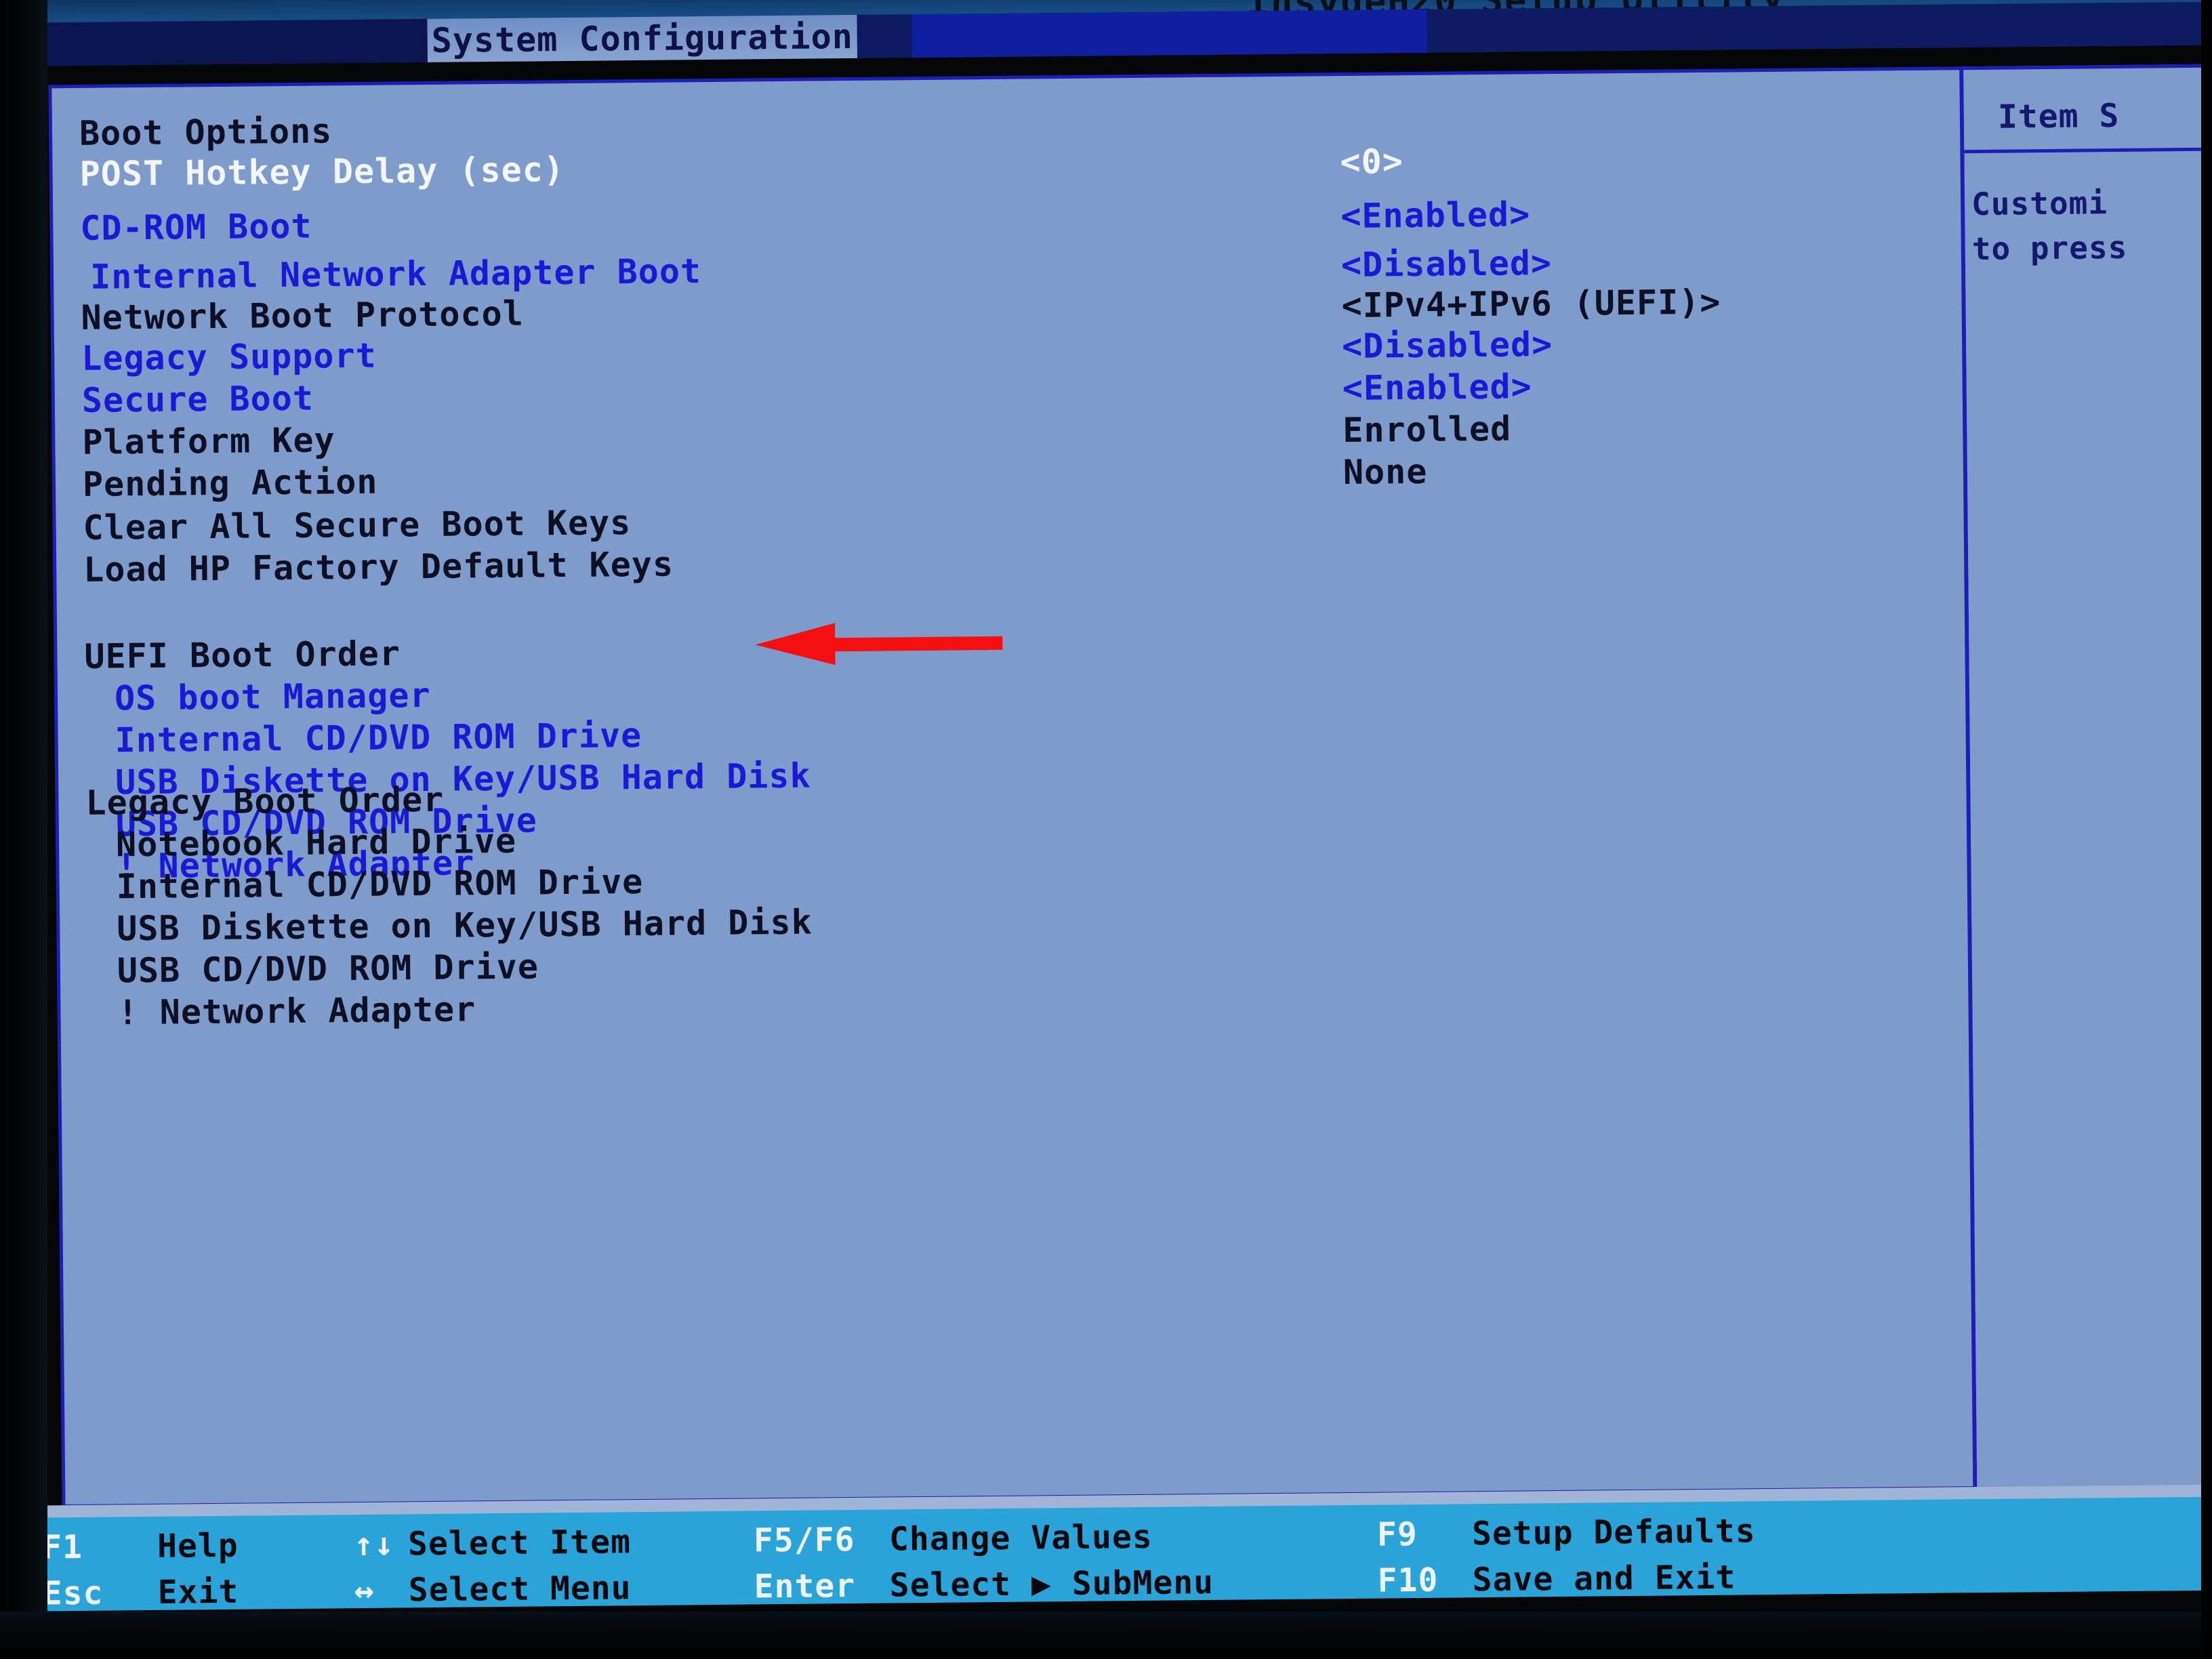 The width and height of the screenshot is (2212, 1659). I want to click on legacy-boot-item-4: USB CD/DVD ROM Drive, so click(299, 970).